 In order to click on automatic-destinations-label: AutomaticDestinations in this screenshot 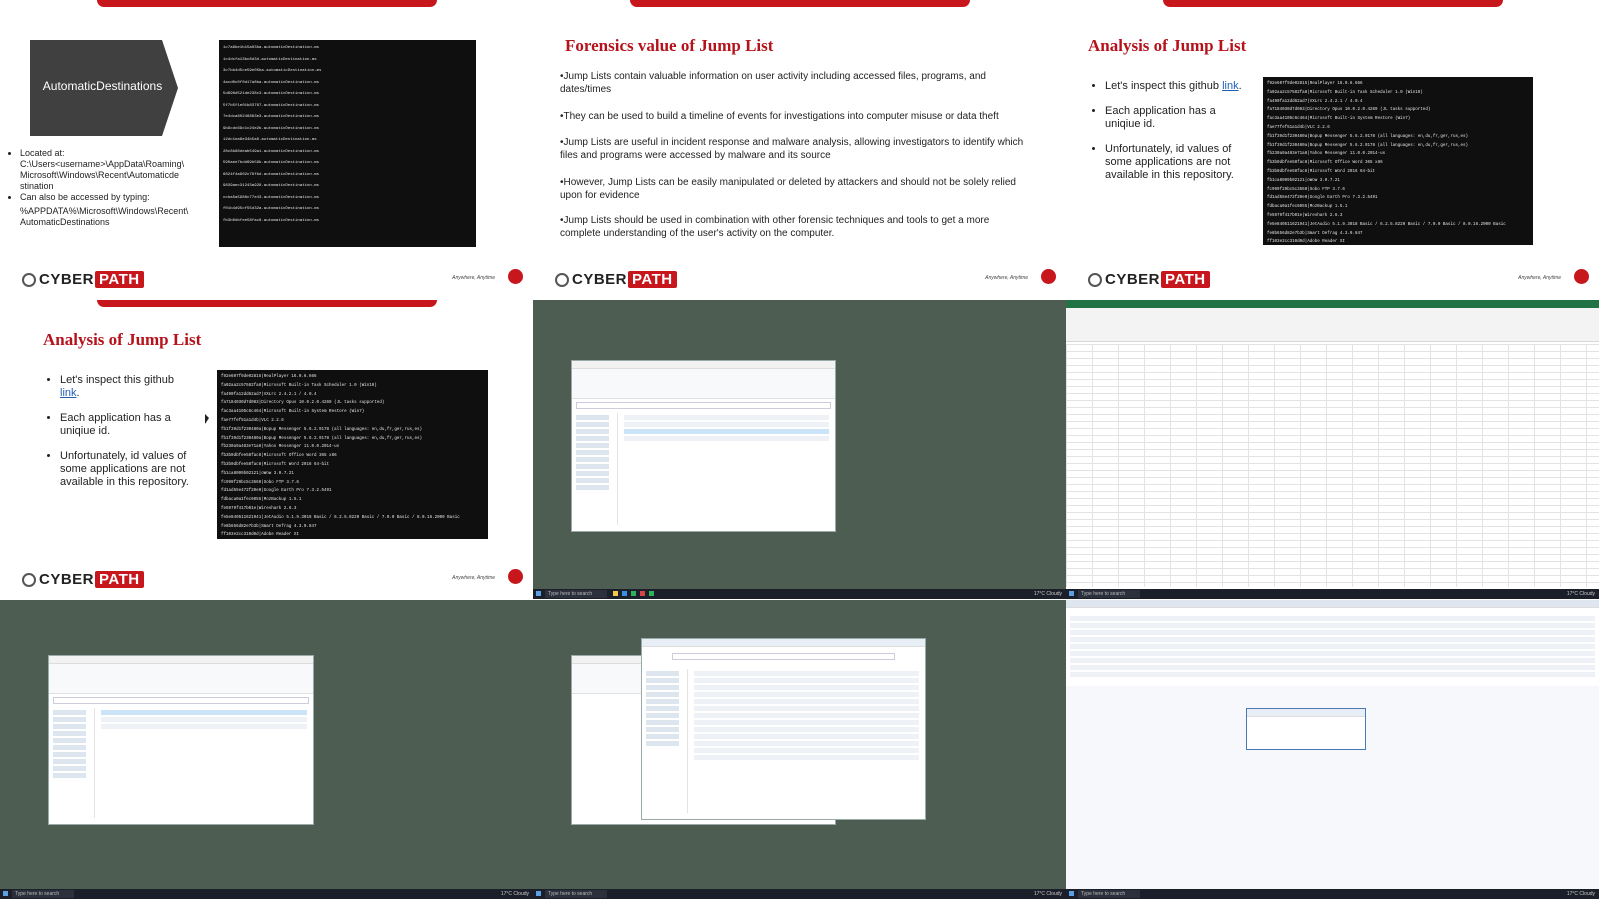, I will do `click(102, 86)`.